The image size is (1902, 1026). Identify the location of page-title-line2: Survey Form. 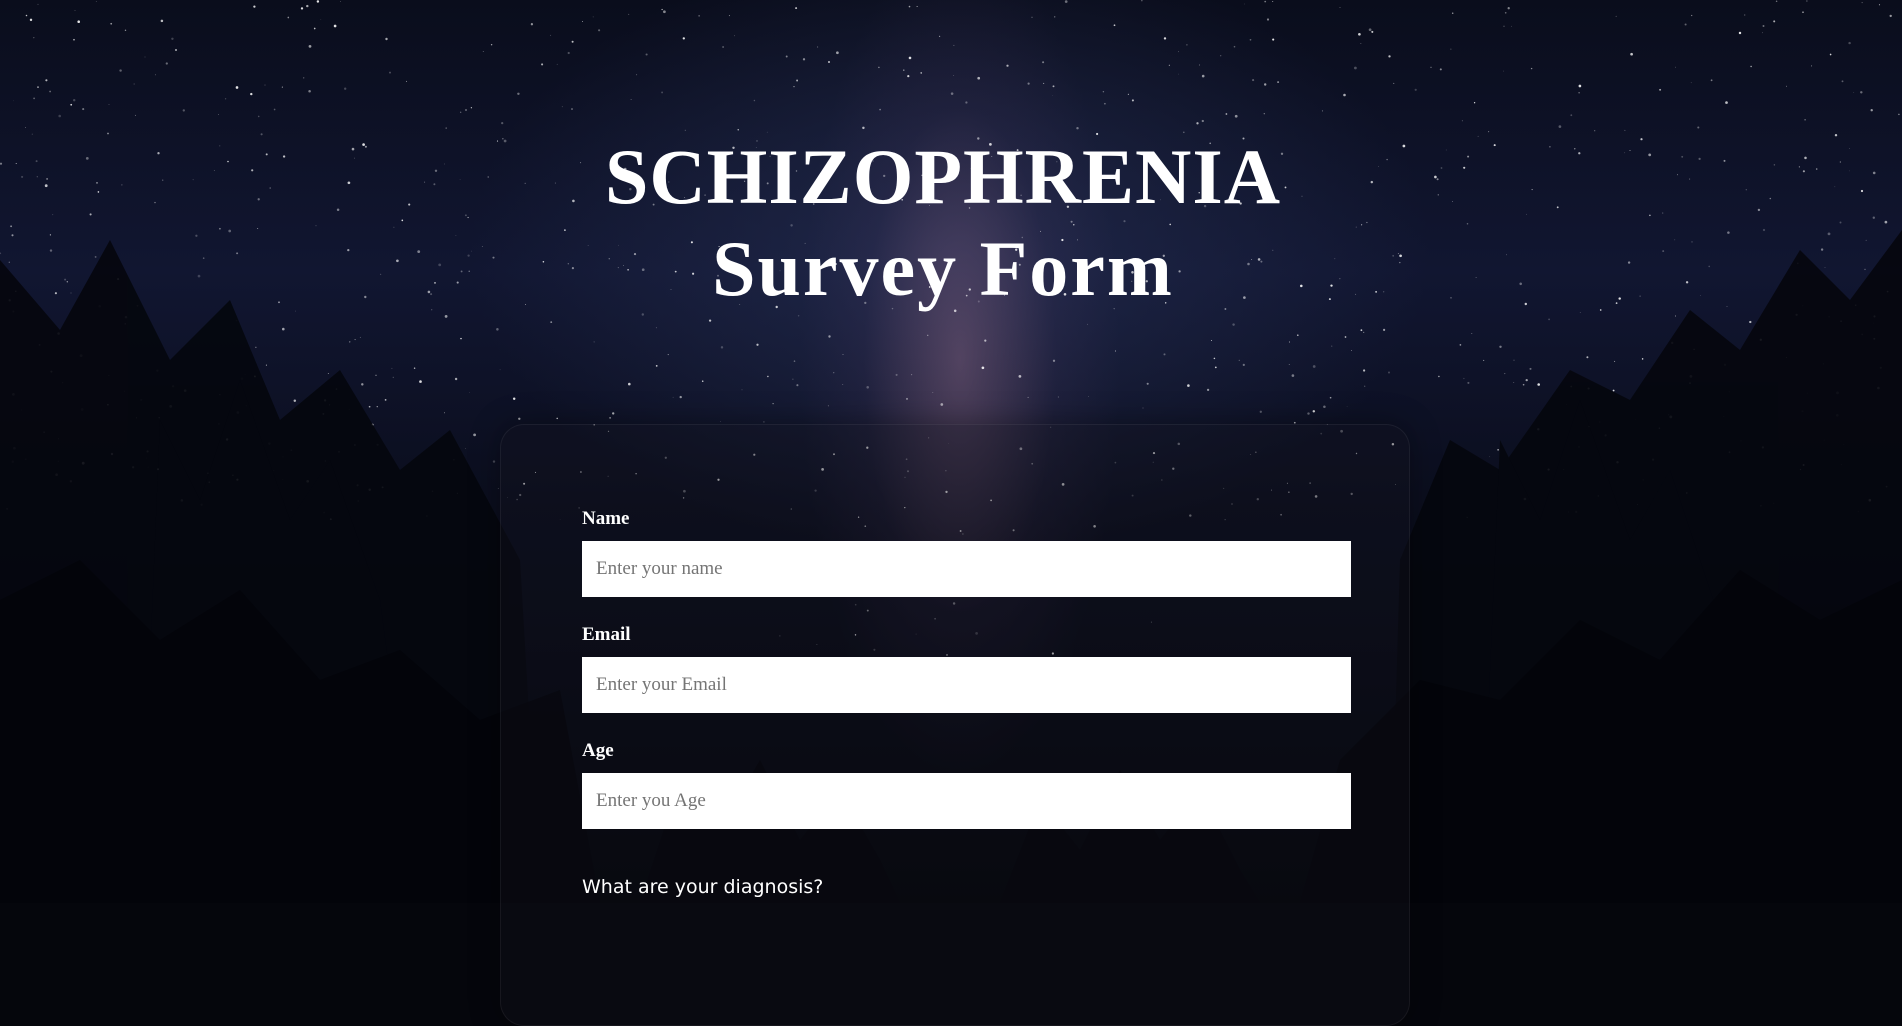
(943, 268).